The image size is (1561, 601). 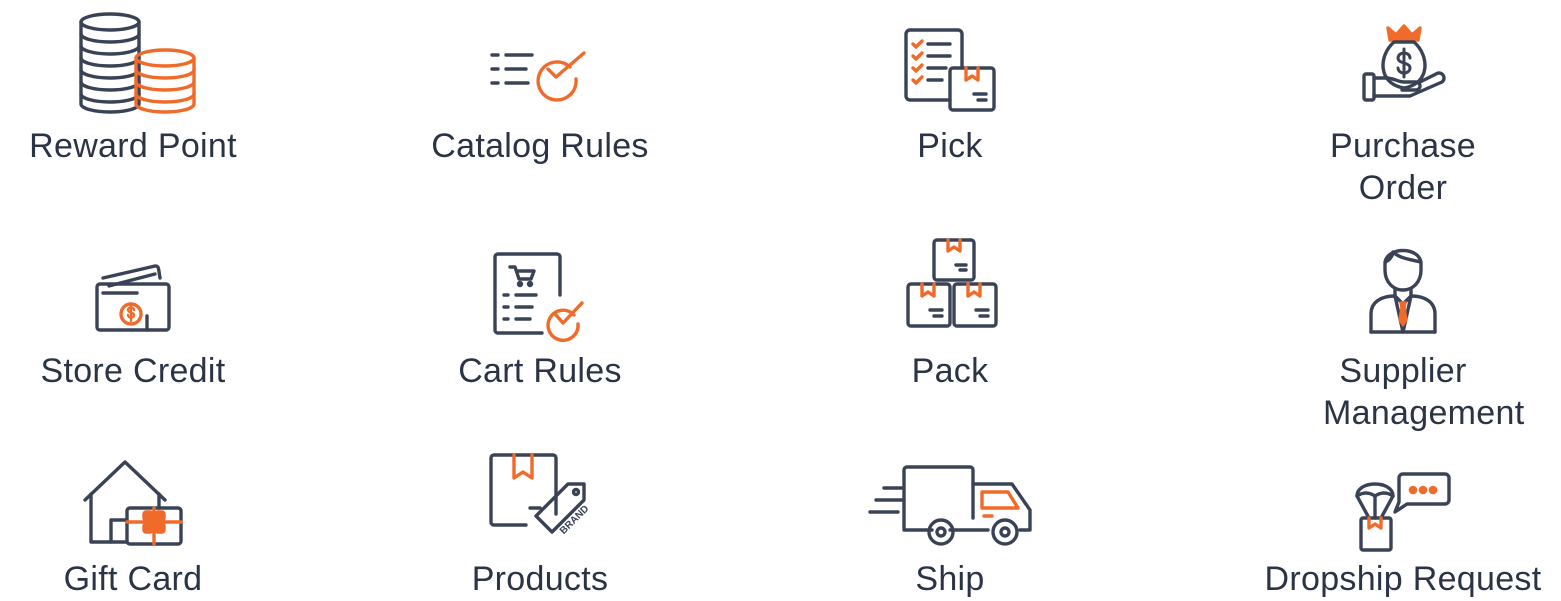 I want to click on stacked-boxes-icon, so click(x=952, y=283).